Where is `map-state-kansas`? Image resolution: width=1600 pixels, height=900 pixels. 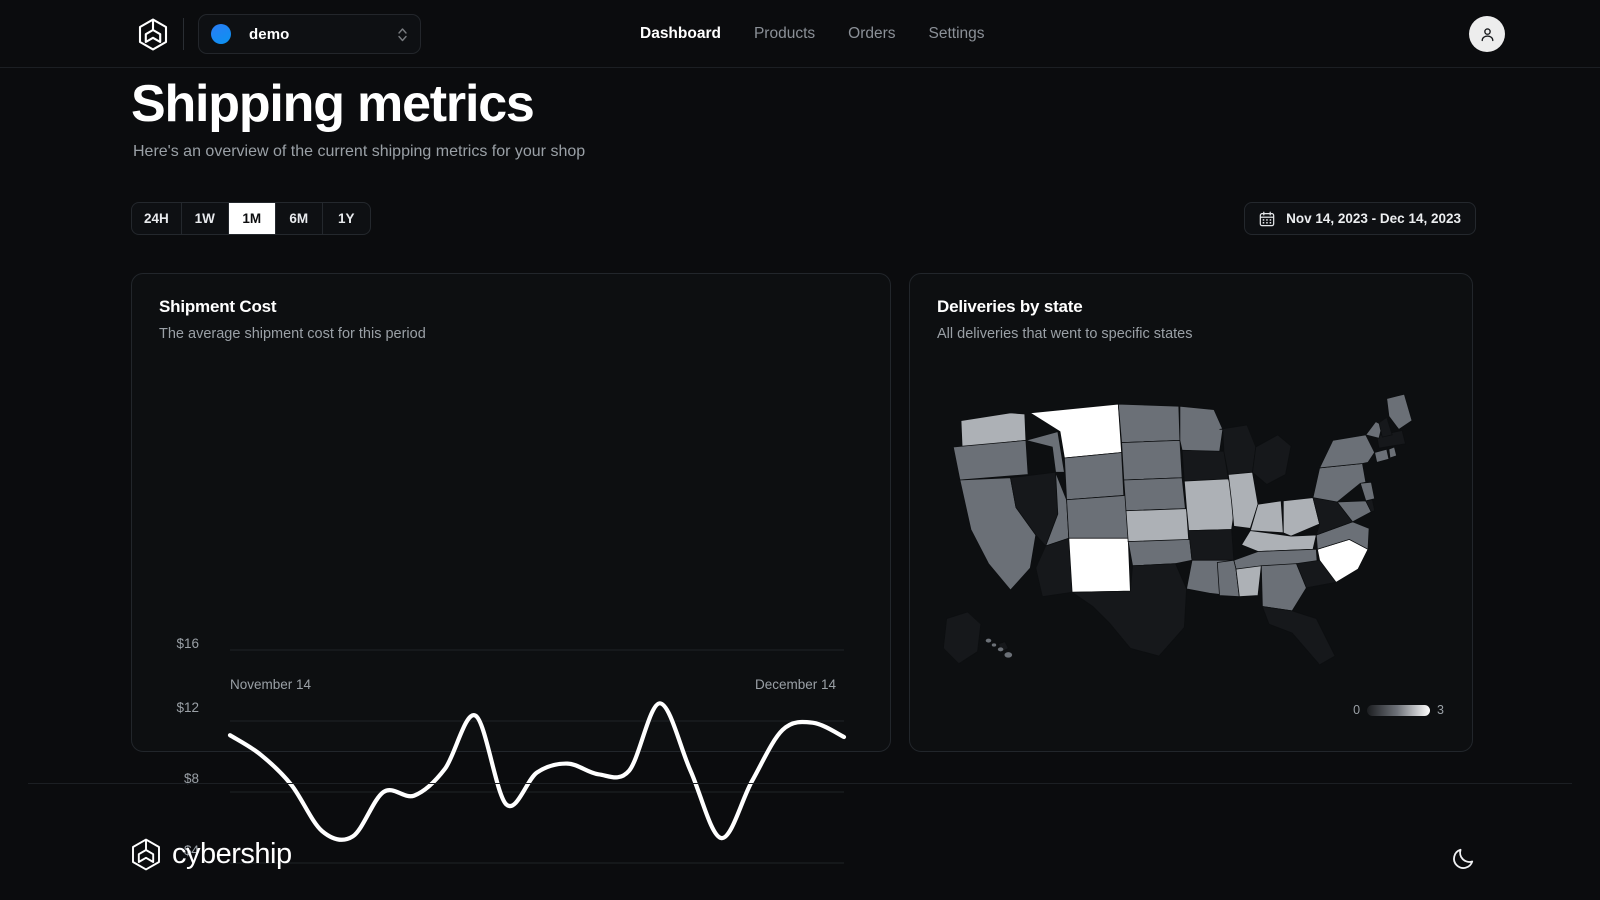 map-state-kansas is located at coordinates (1157, 525).